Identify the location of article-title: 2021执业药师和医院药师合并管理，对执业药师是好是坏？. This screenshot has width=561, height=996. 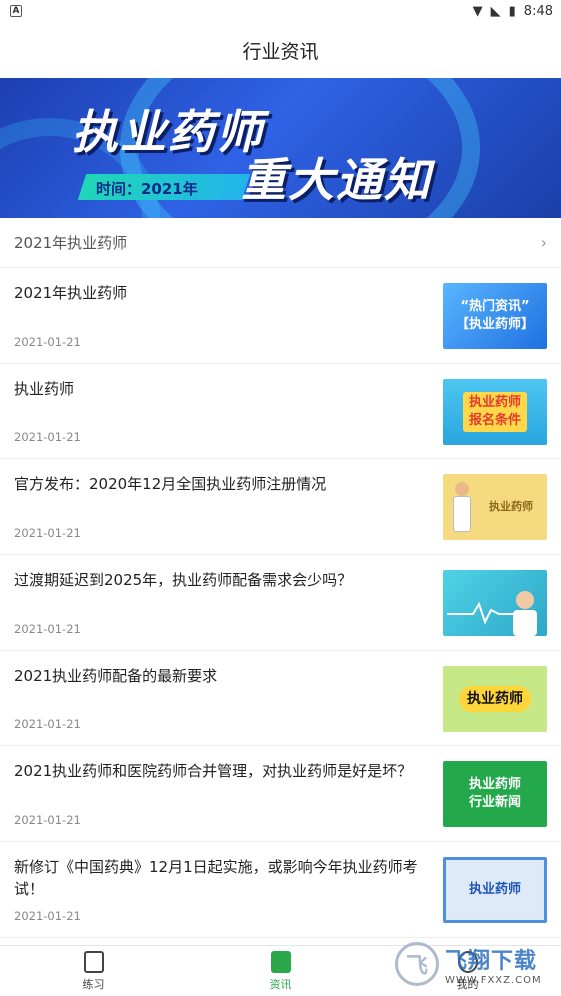
(213, 771).